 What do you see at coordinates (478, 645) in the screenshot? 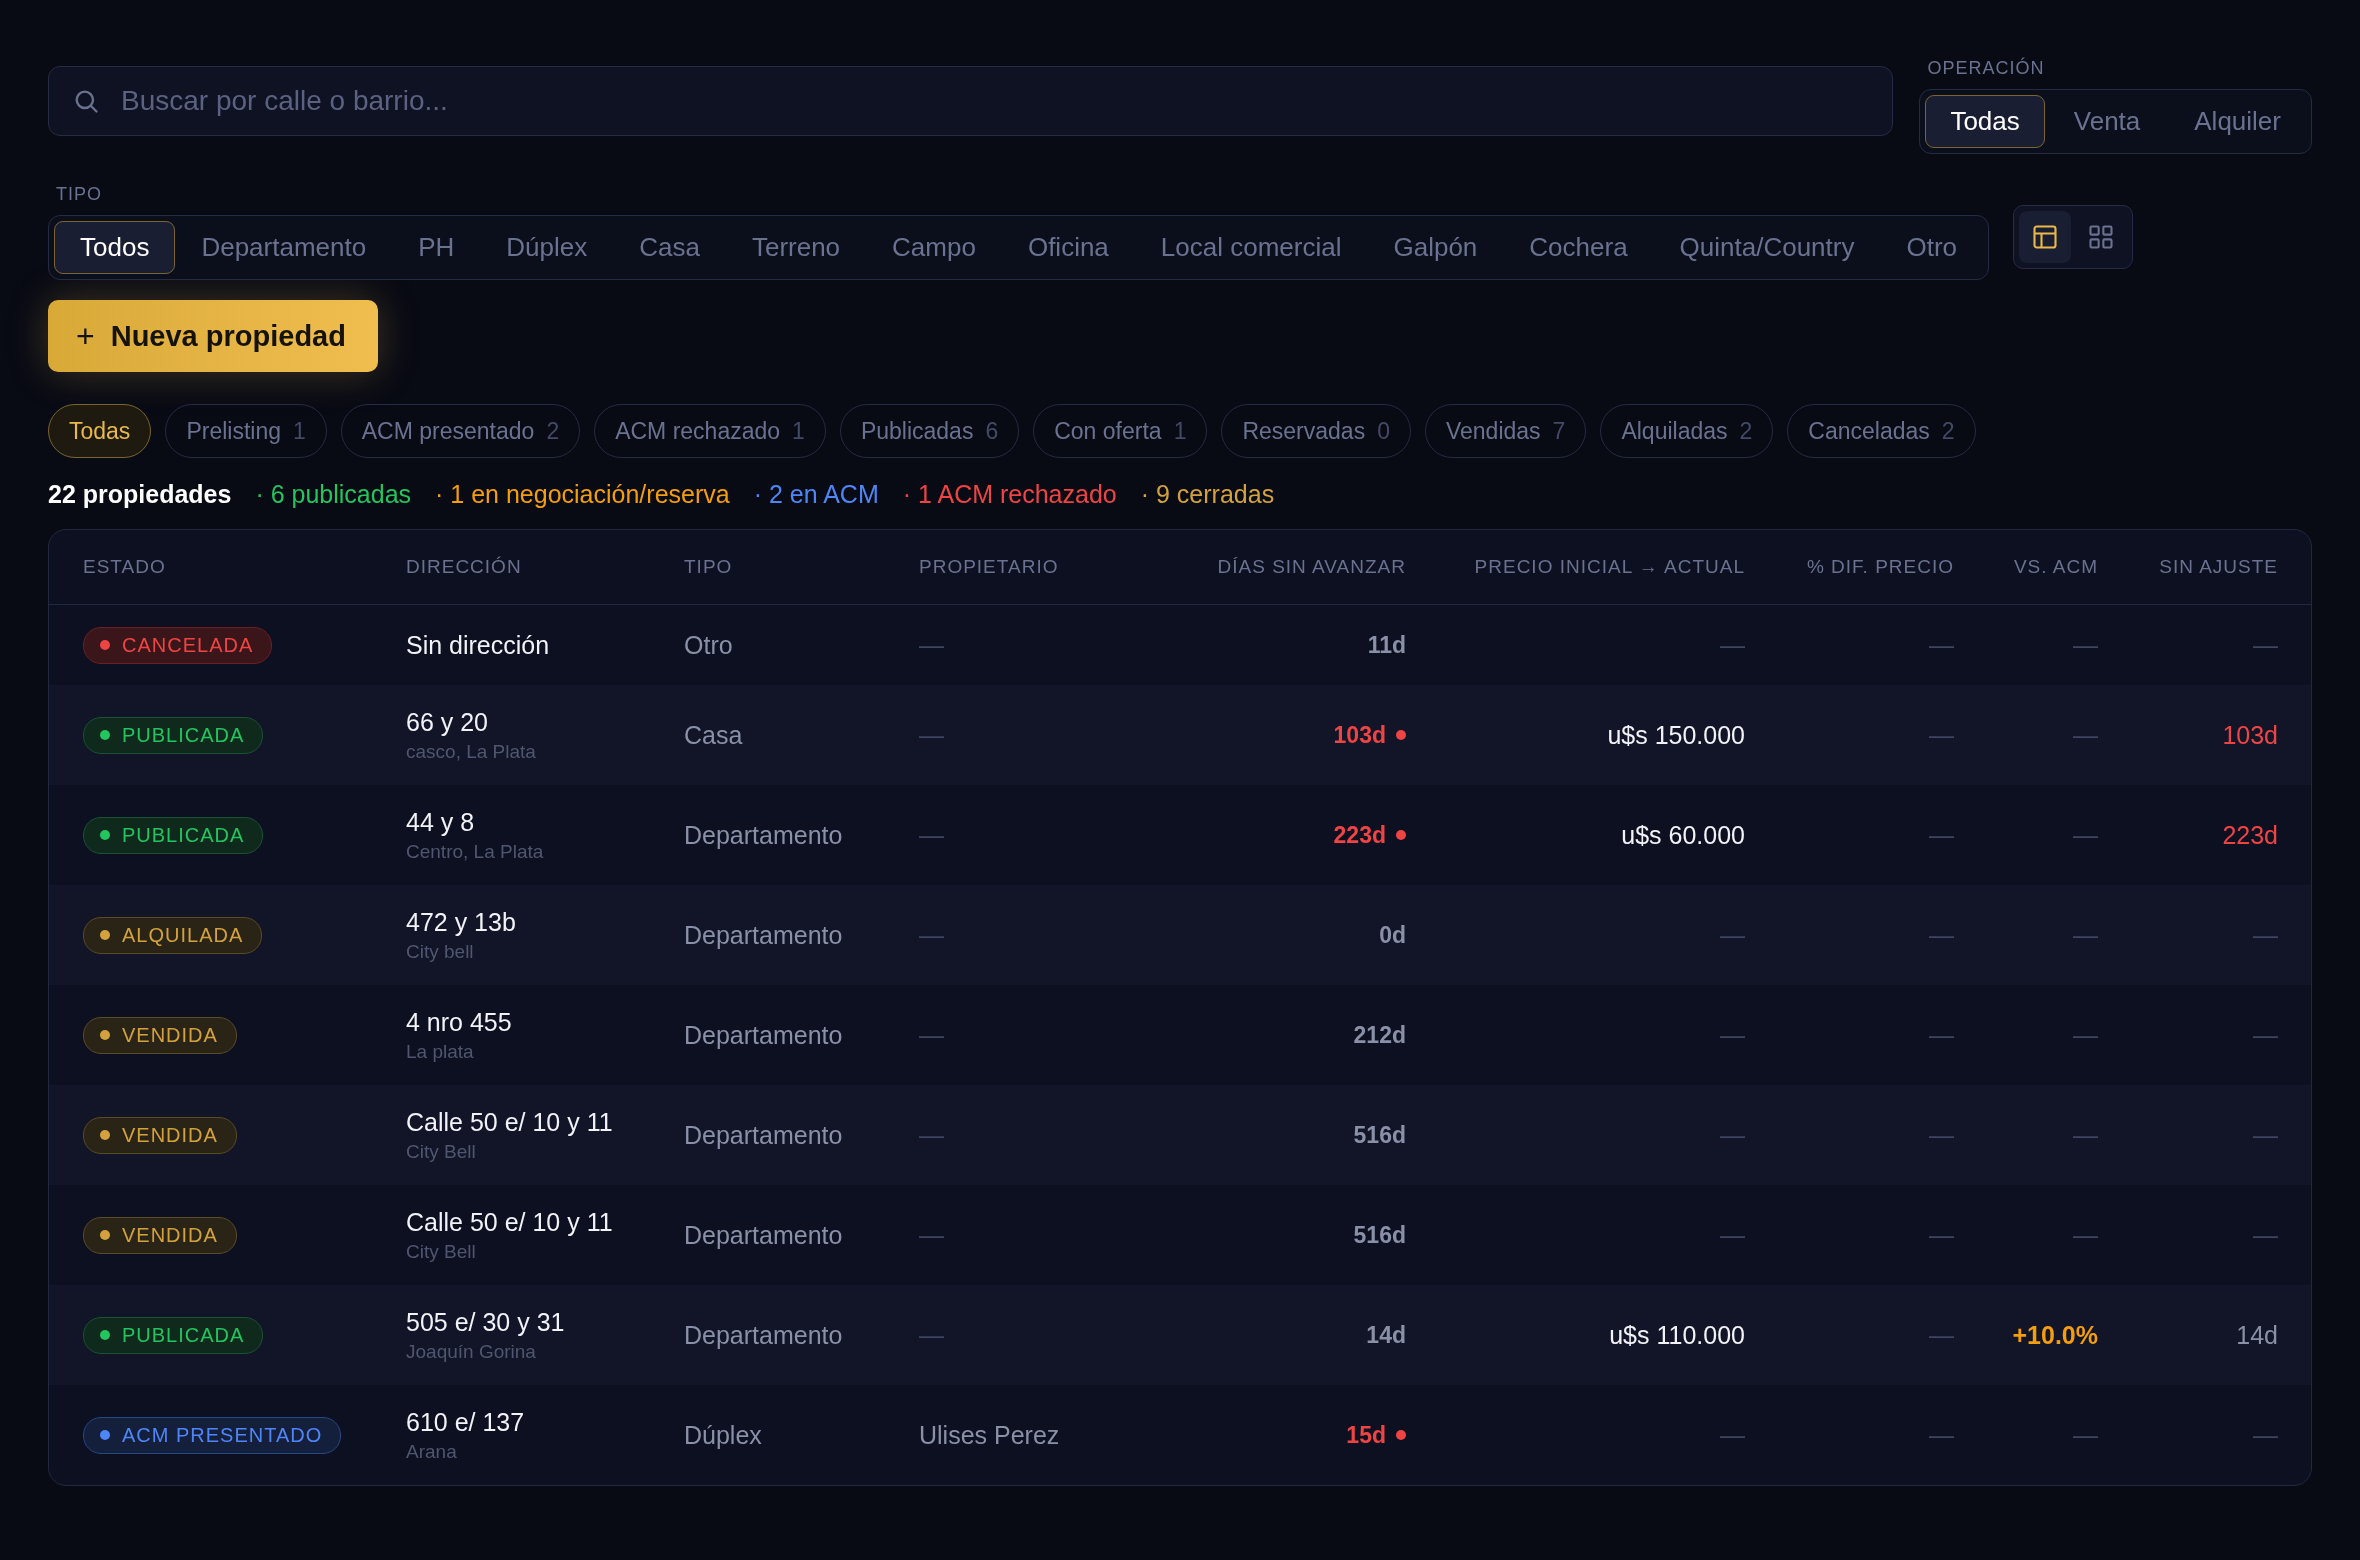
I see `address-text: Sin dirección` at bounding box center [478, 645].